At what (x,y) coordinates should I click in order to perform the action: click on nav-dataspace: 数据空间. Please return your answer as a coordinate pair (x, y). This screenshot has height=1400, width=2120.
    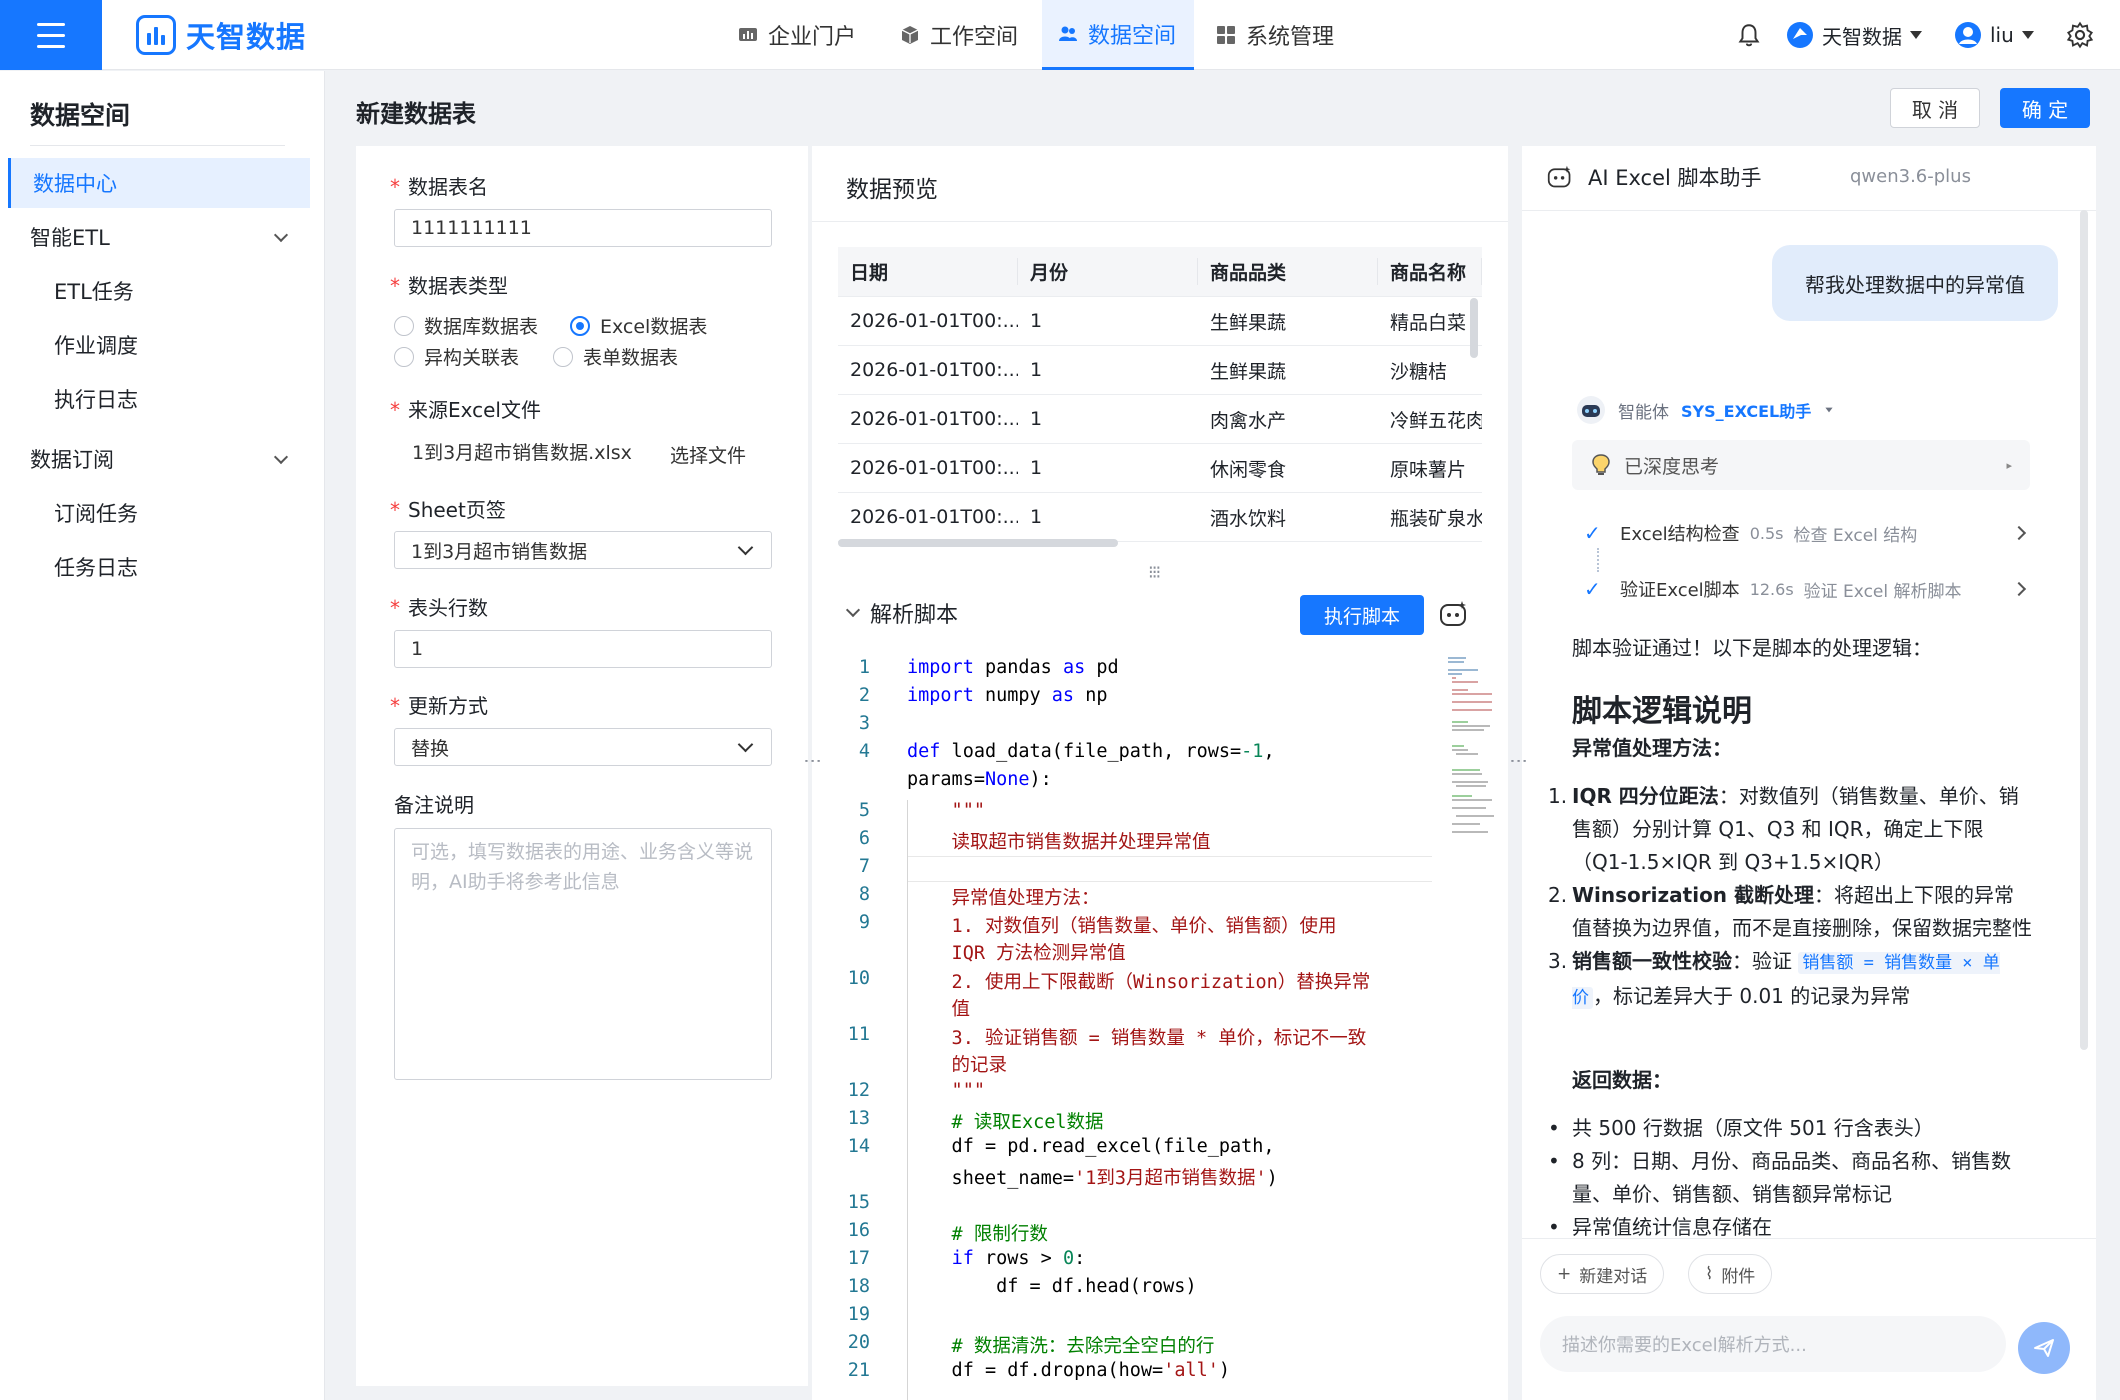
    Looking at the image, I should click on (1118, 35).